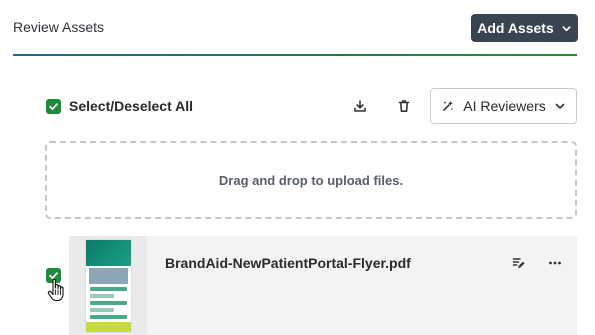  I want to click on delete-button, so click(404, 106).